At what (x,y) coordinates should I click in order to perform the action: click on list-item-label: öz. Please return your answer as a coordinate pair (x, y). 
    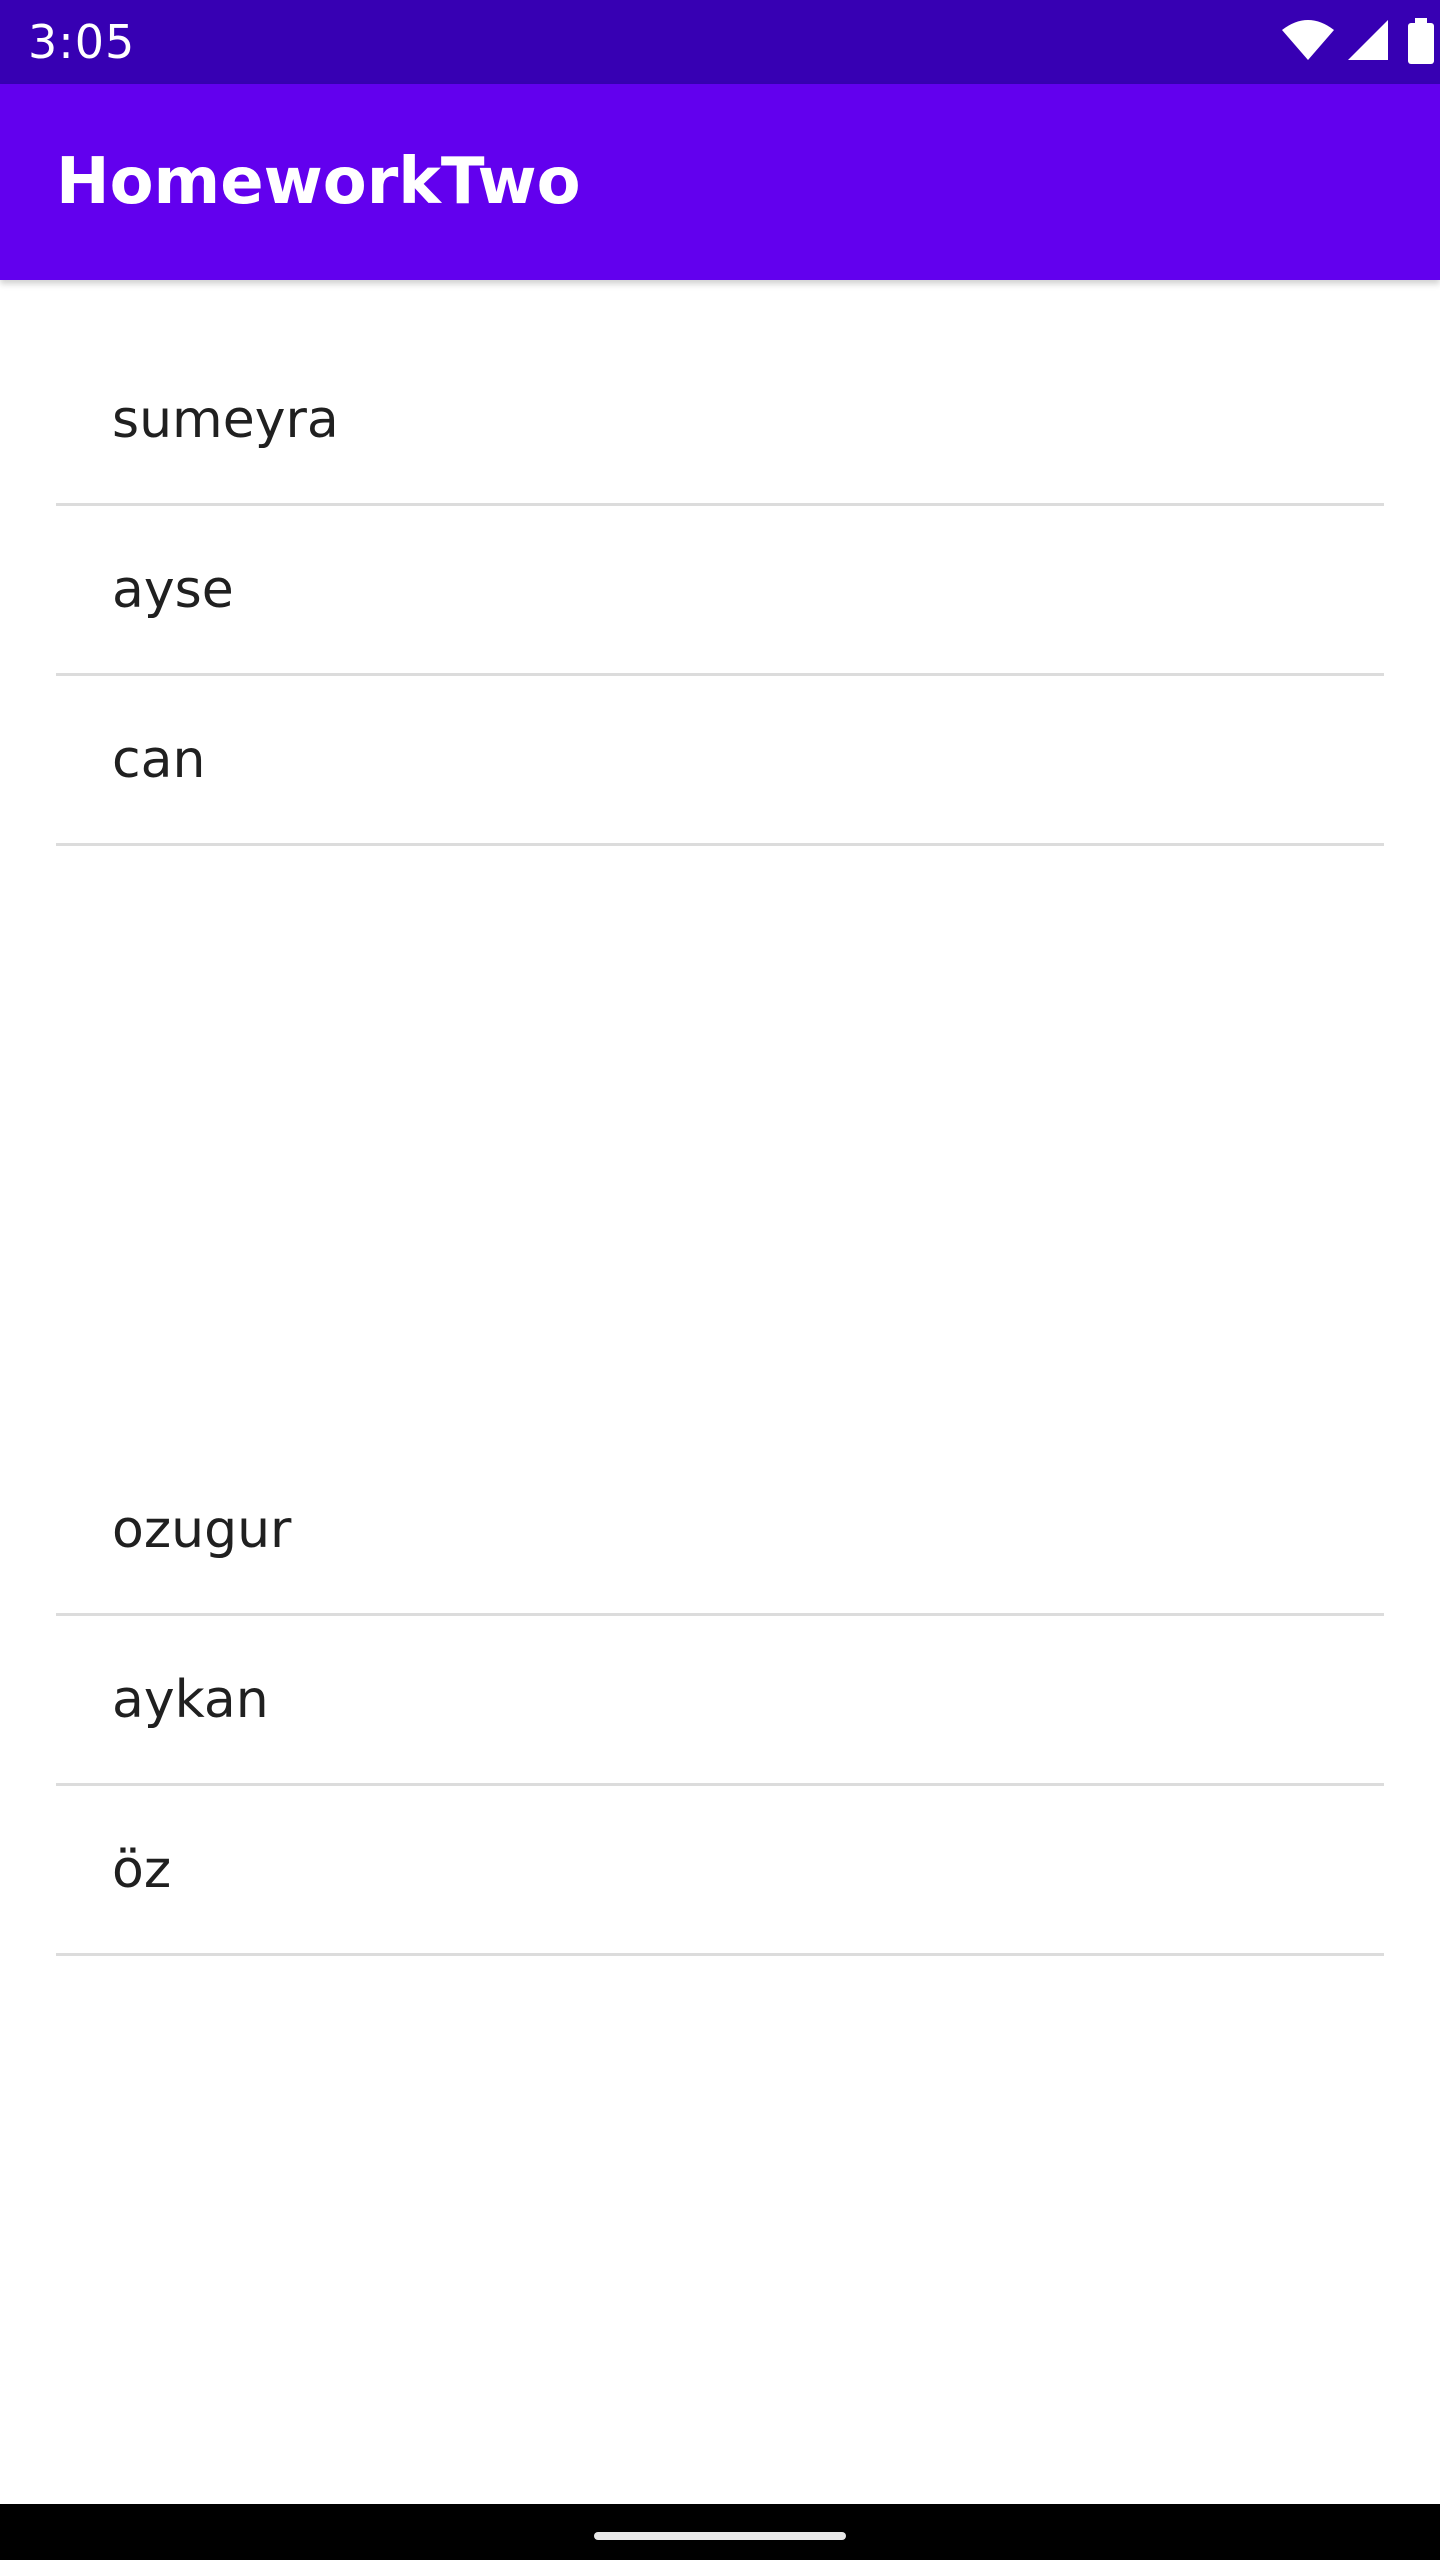
    Looking at the image, I should click on (142, 1870).